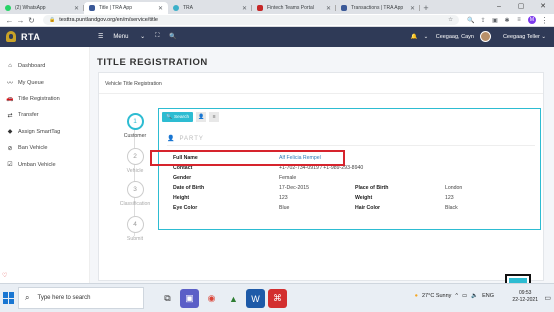  Describe the element at coordinates (5, 276) in the screenshot. I see `heart-icon: ♡` at that location.